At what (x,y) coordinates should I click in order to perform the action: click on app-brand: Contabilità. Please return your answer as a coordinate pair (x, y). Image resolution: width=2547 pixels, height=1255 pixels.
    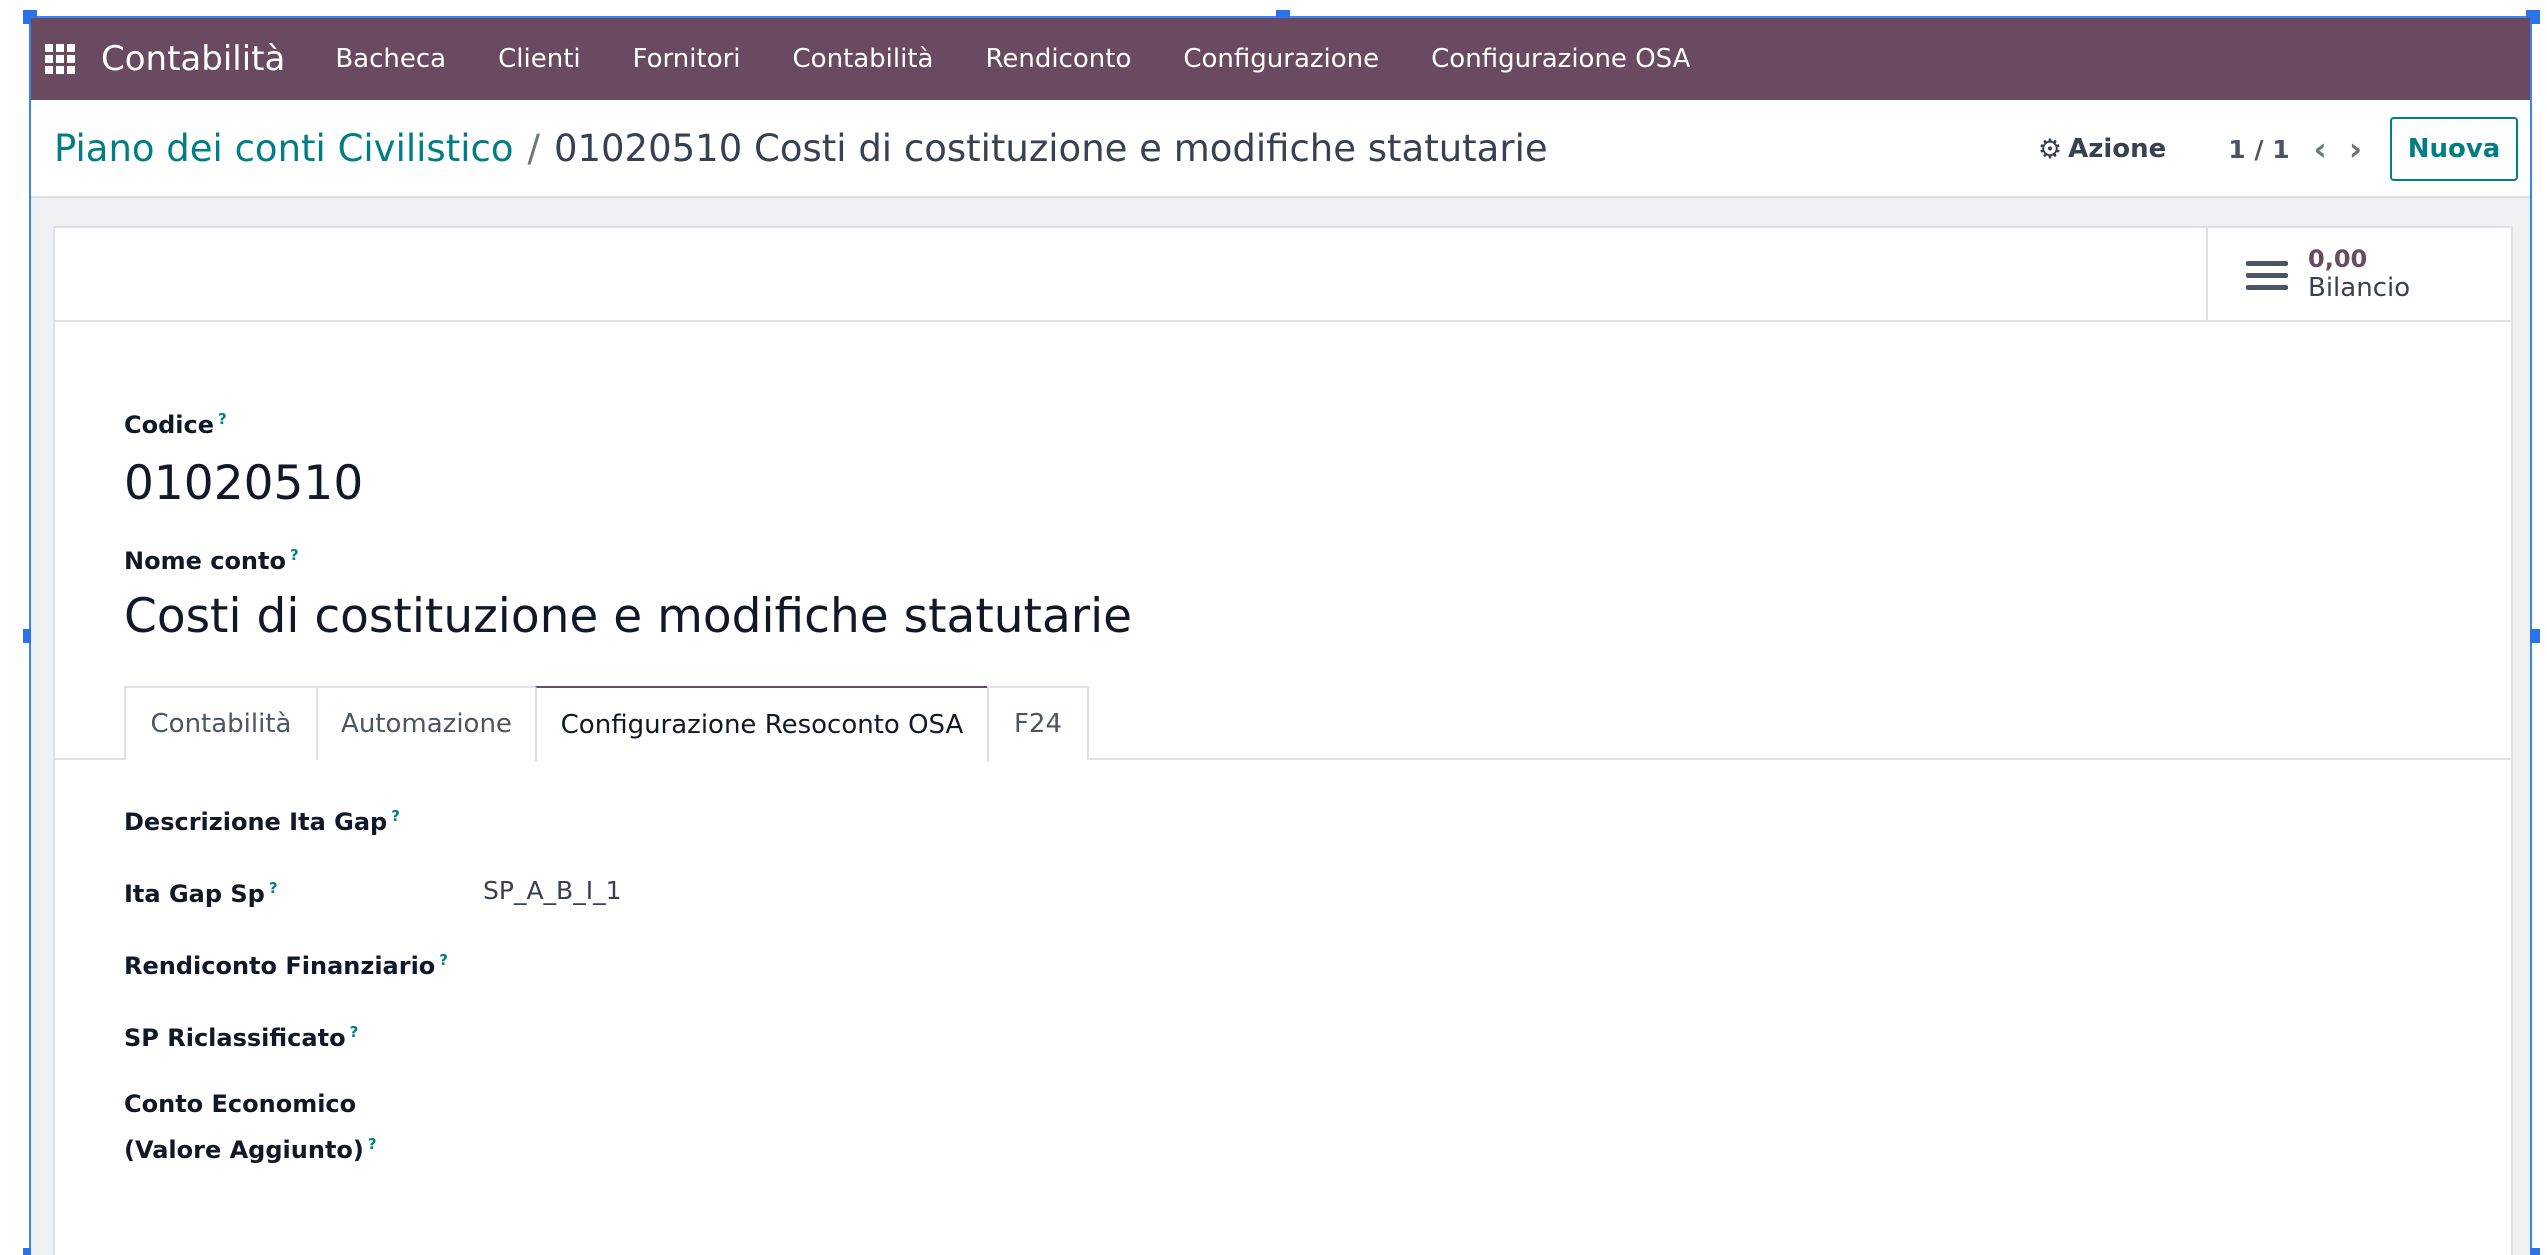
    Looking at the image, I should click on (193, 59).